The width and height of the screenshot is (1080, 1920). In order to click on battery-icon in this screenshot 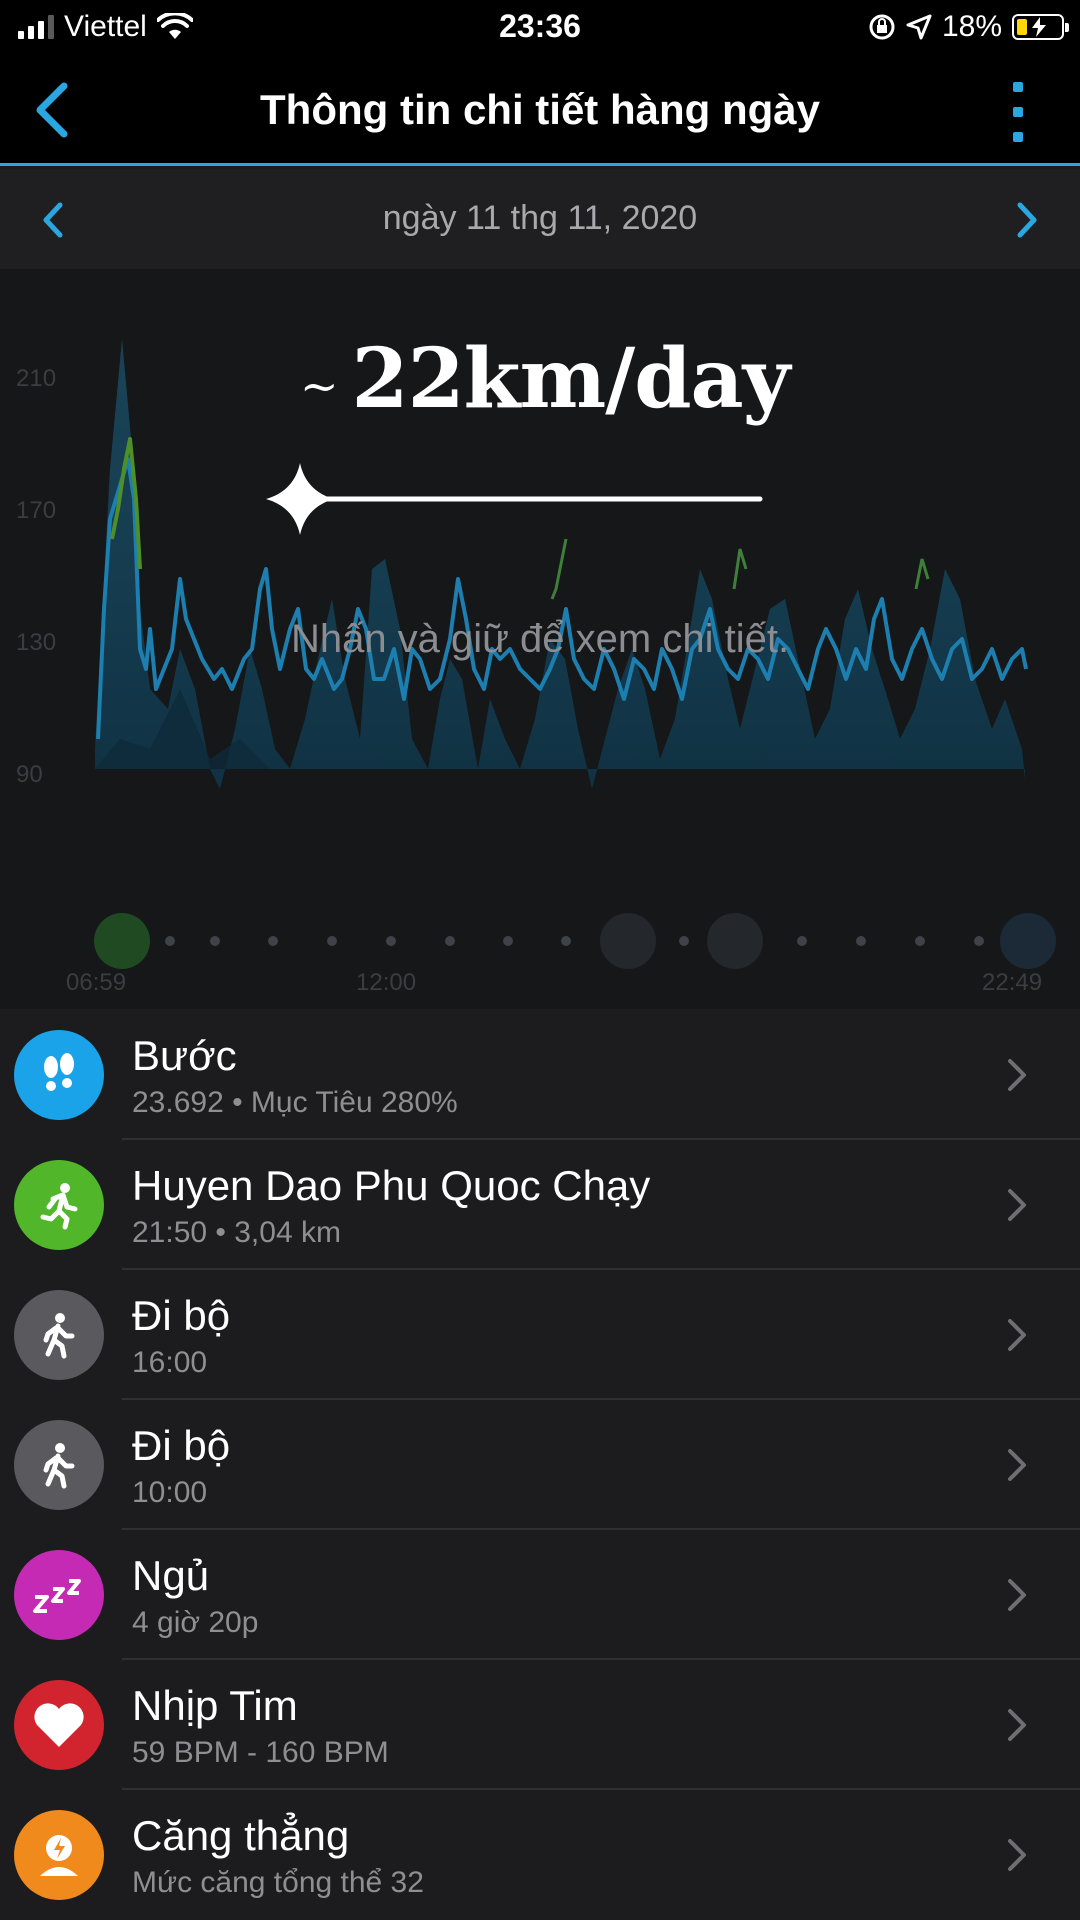, I will do `click(1040, 27)`.